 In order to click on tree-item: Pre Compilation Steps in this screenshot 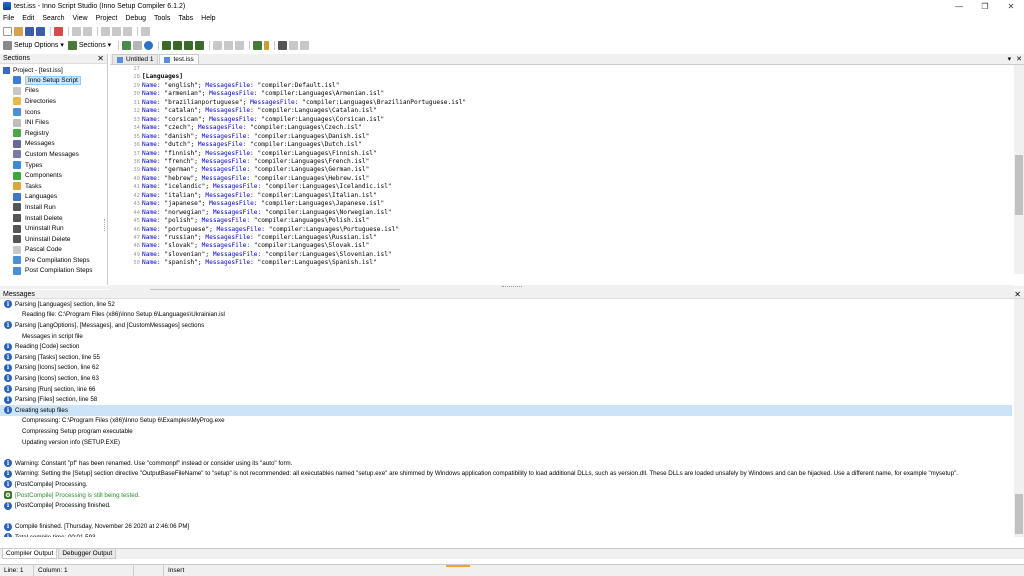, I will do `click(53, 260)`.